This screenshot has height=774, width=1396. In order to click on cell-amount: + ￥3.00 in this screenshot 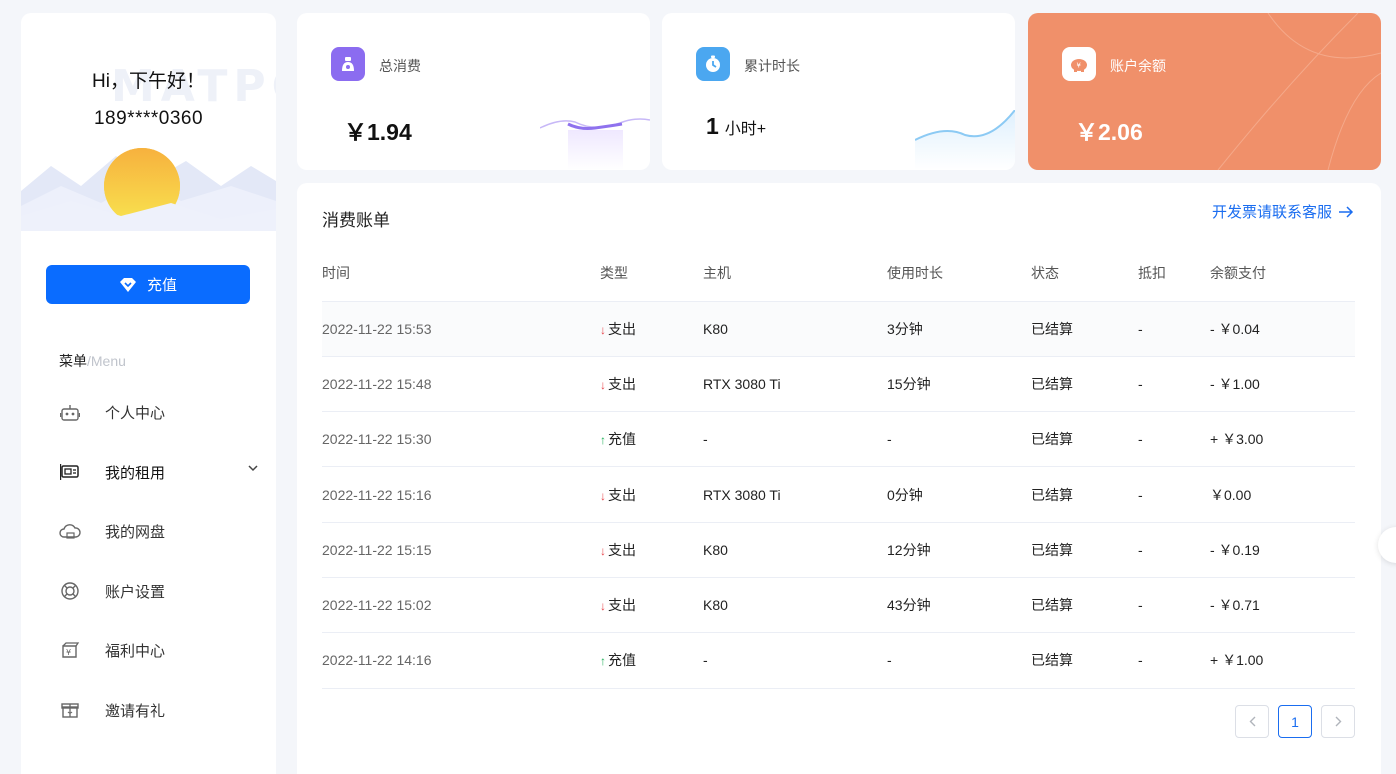, I will do `click(1282, 439)`.